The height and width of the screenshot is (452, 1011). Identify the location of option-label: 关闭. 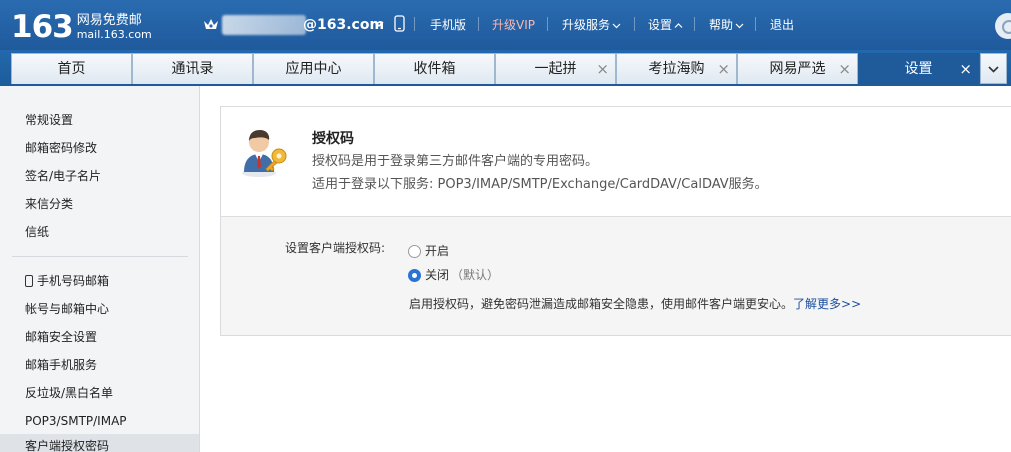
(437, 275).